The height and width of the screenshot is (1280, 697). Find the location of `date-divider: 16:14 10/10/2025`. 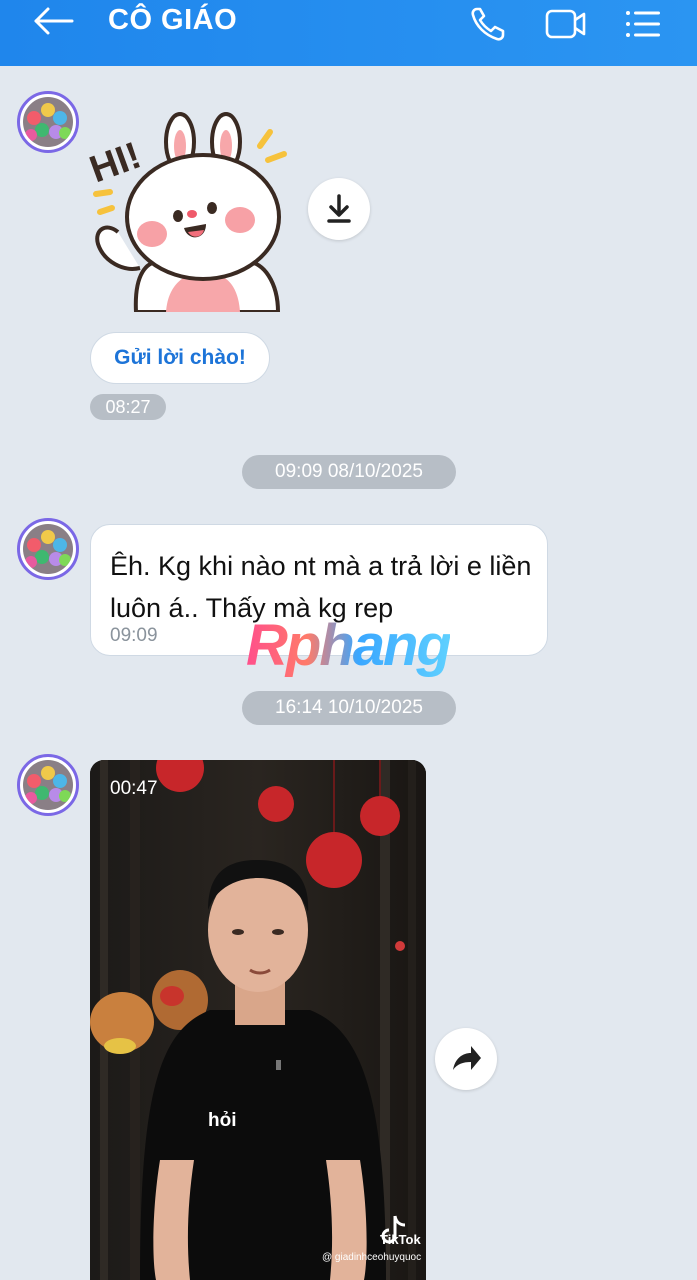

date-divider: 16:14 10/10/2025 is located at coordinates (349, 708).